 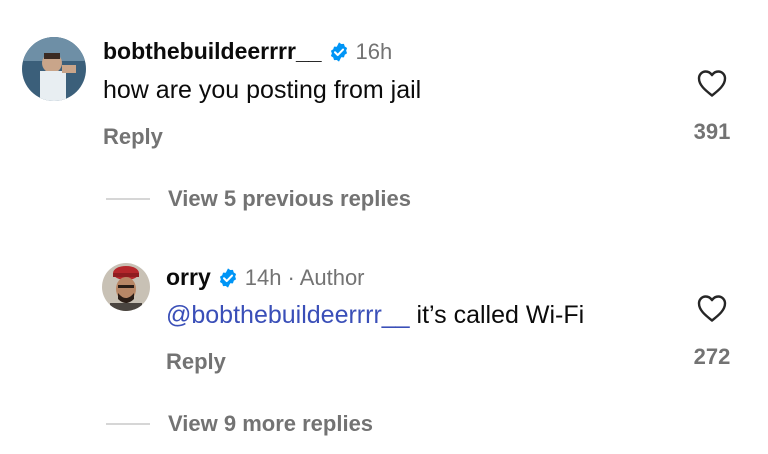 What do you see at coordinates (497, 315) in the screenshot?
I see `comment-body: it’s called Wi-Fi` at bounding box center [497, 315].